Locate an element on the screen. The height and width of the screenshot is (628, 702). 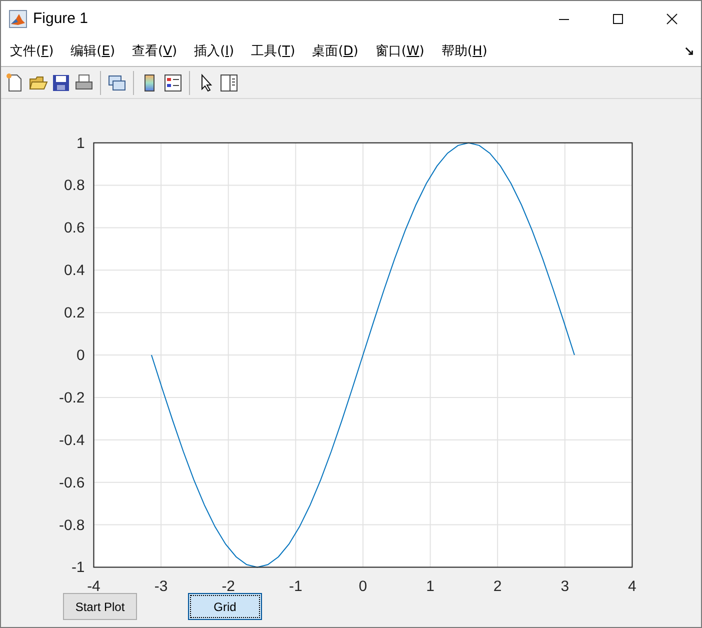
menu-item: 文件(F) is located at coordinates (32, 51).